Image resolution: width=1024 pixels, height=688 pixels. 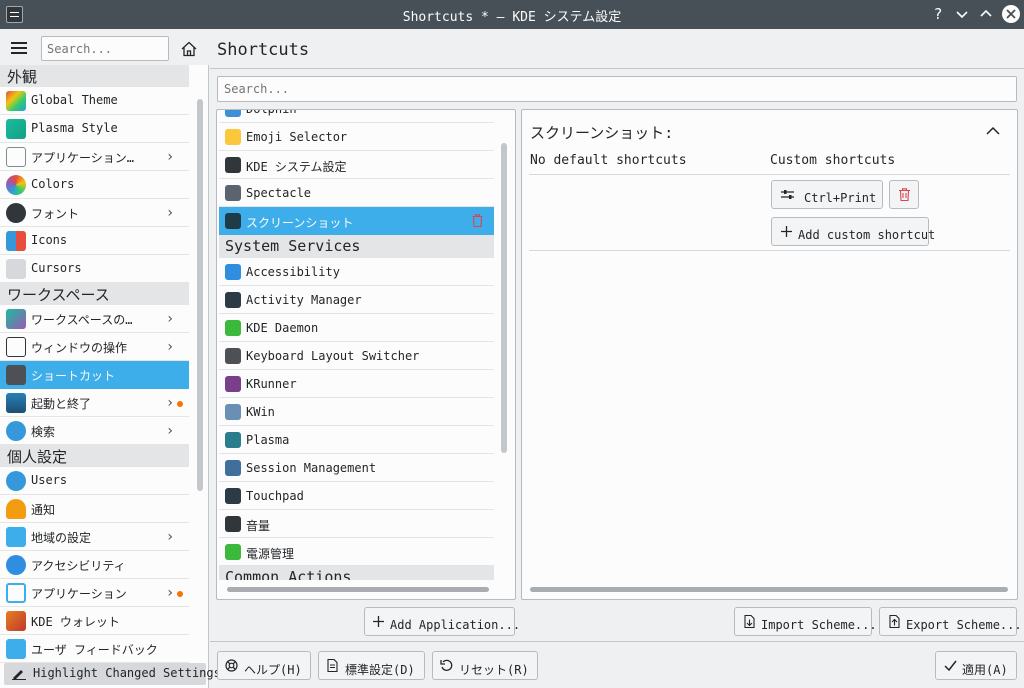 I want to click on sidebar-item: KDE ウォレット, so click(x=94, y=621).